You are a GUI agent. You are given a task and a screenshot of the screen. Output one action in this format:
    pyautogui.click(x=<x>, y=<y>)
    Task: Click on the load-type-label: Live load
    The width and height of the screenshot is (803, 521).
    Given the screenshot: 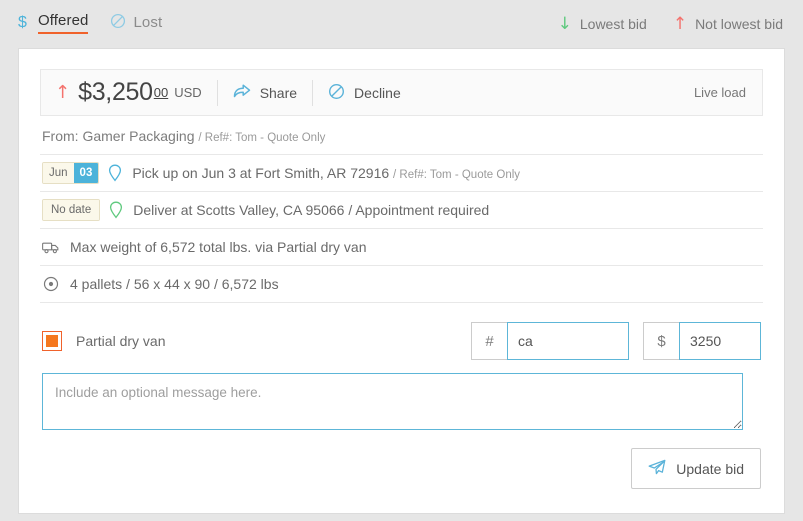 What is the action you would take?
    pyautogui.click(x=719, y=92)
    